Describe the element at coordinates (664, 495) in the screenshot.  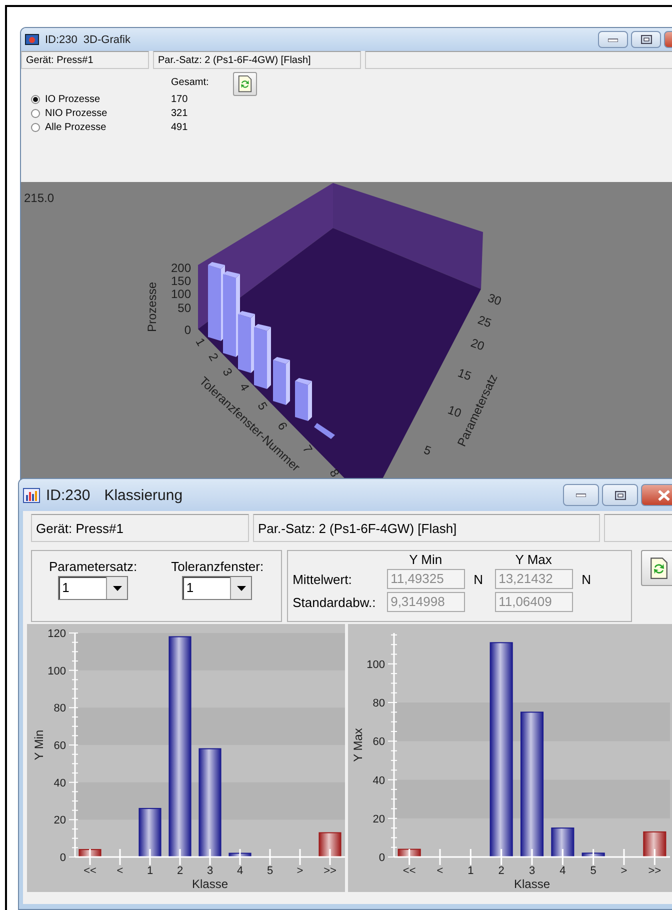
I see `close-icon` at that location.